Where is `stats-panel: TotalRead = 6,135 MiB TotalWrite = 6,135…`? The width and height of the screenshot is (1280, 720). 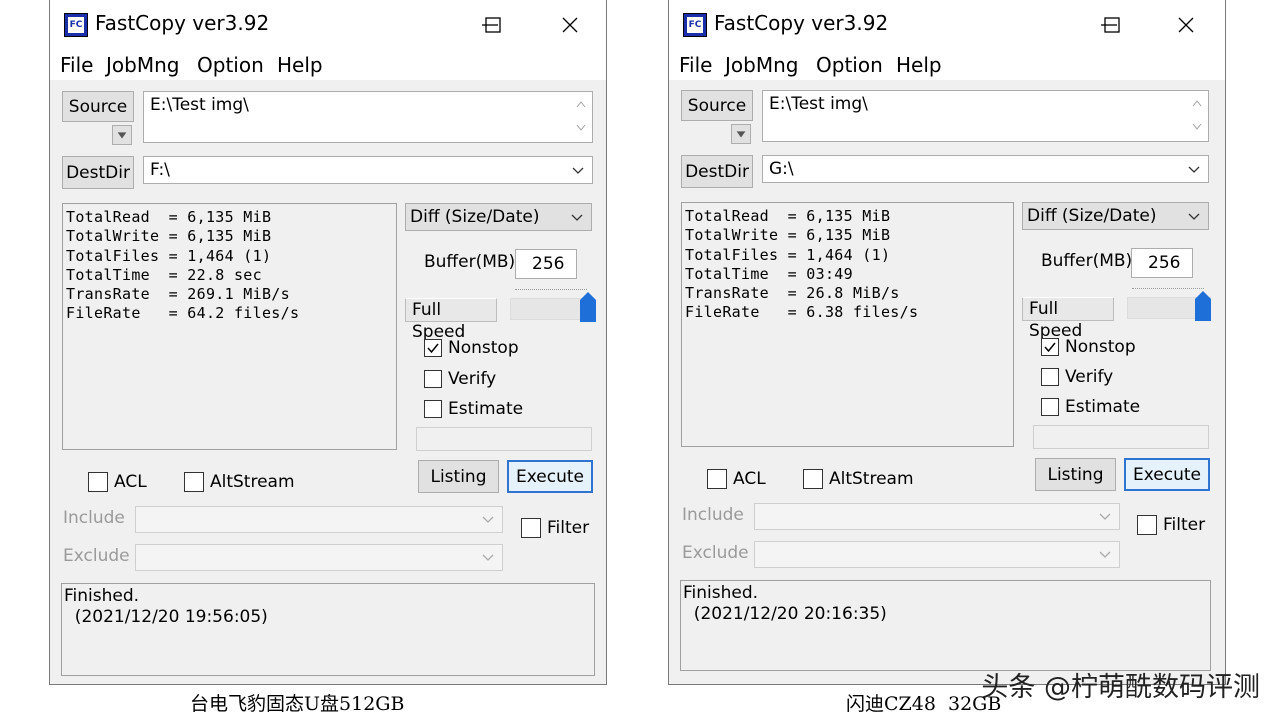 stats-panel: TotalRead = 6,135 MiB TotalWrite = 6,135… is located at coordinates (847, 324).